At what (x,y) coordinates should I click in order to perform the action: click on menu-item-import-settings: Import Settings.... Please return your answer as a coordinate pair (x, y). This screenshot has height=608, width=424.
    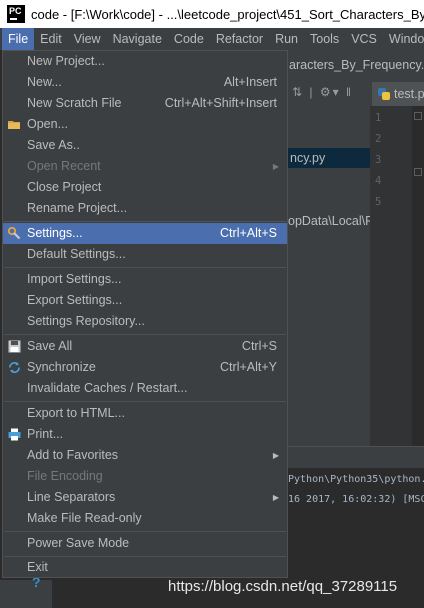
    Looking at the image, I should click on (145, 279).